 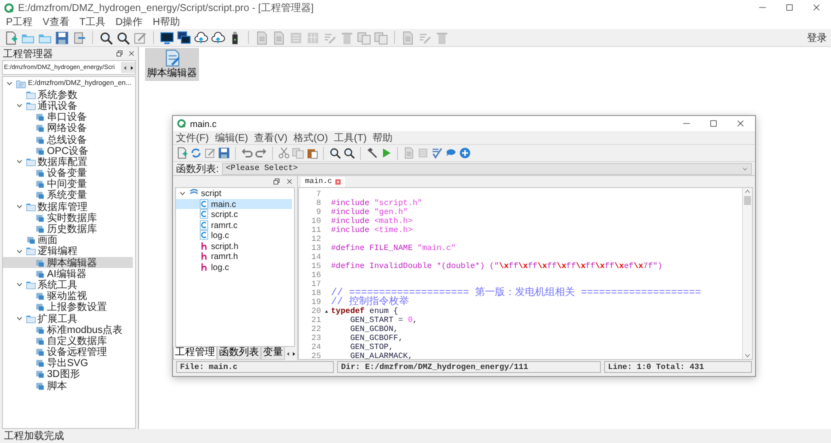 What do you see at coordinates (68, 162) in the screenshot?
I see `tree-item: 数据库配置` at bounding box center [68, 162].